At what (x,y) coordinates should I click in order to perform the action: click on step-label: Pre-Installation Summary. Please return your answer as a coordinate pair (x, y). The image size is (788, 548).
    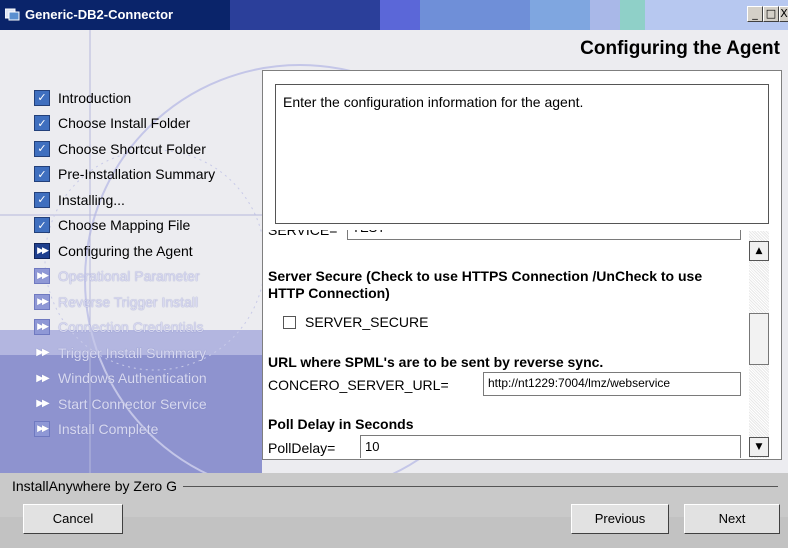
    Looking at the image, I should click on (137, 174).